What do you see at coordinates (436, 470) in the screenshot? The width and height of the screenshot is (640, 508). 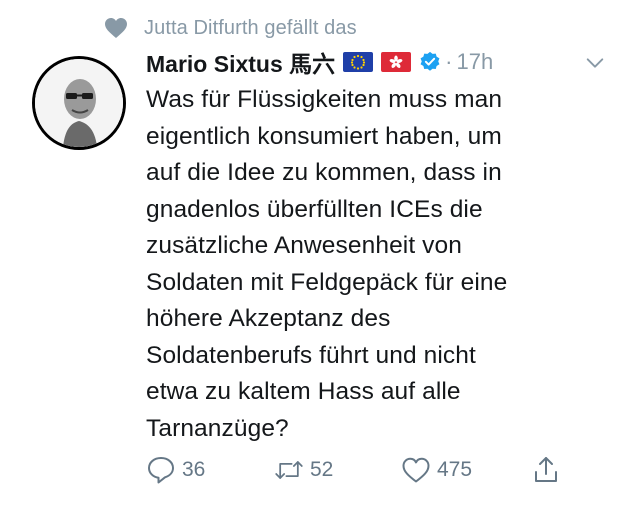 I see `like-button: 475` at bounding box center [436, 470].